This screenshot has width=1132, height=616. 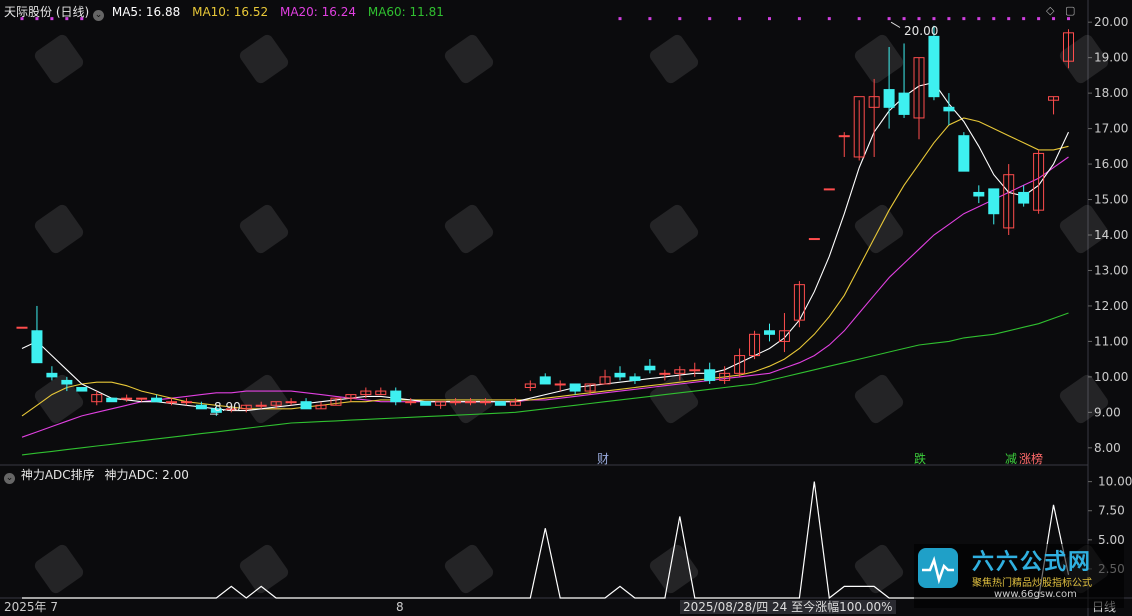 I want to click on high-price-label: 20.00, so click(x=921, y=31).